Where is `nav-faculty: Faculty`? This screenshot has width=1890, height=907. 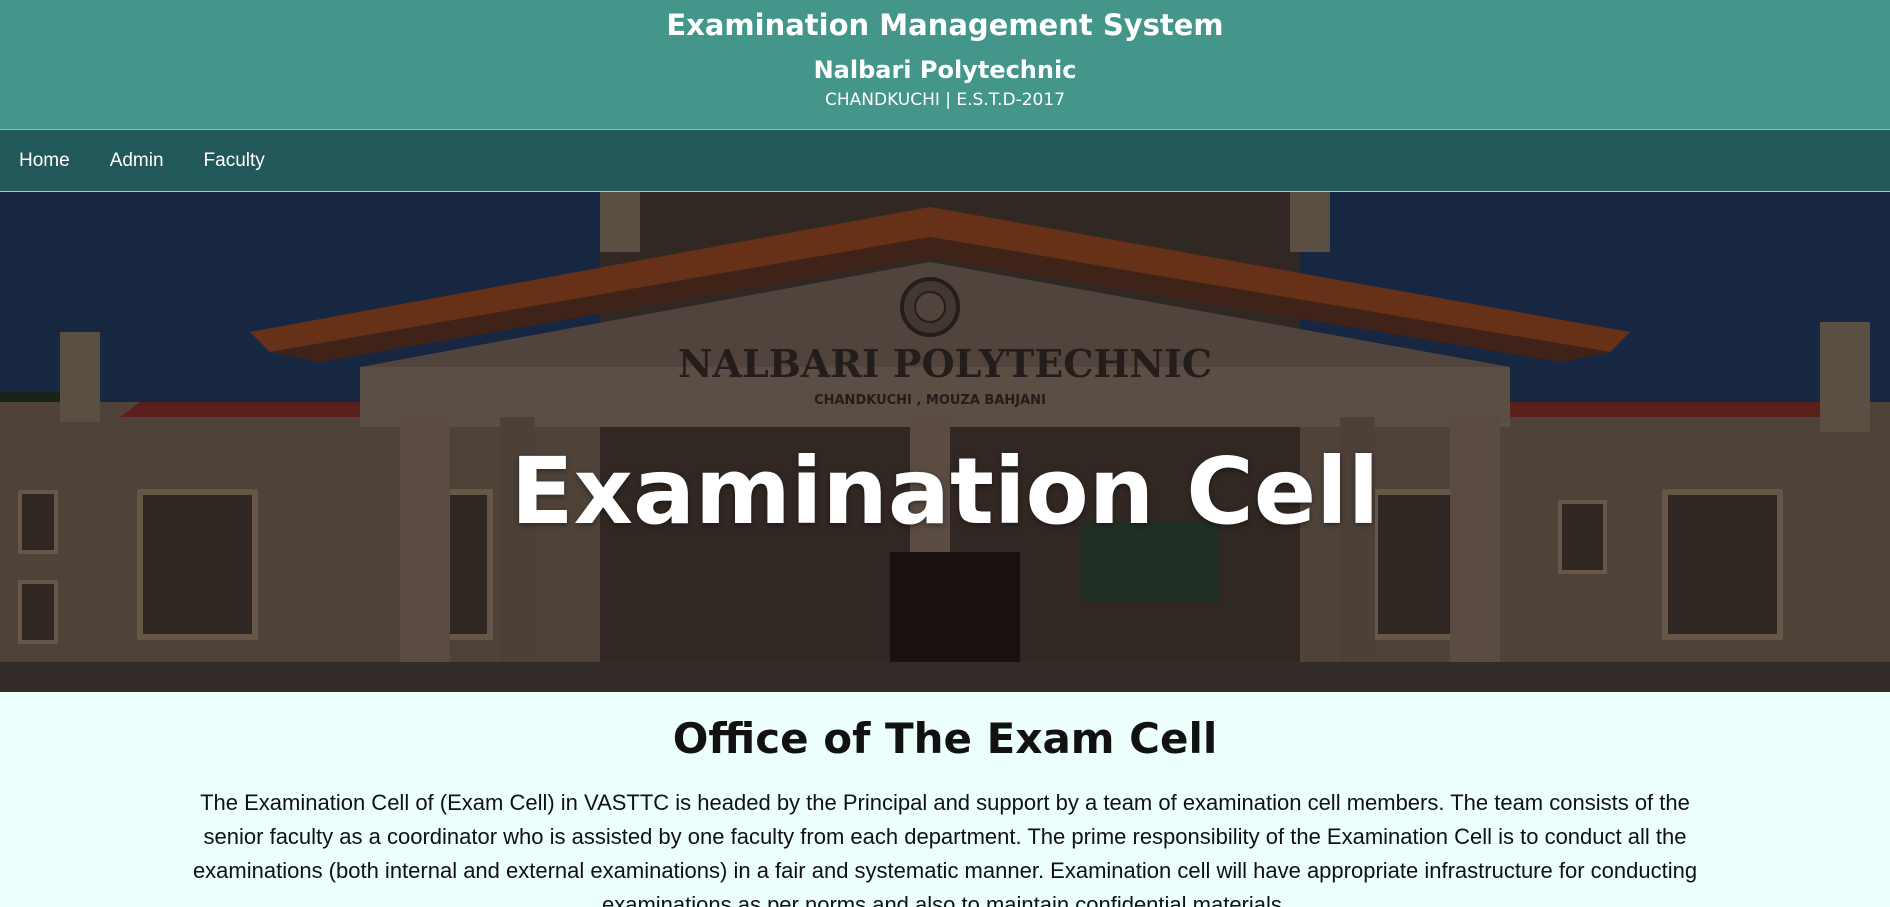 nav-faculty: Faculty is located at coordinates (234, 161).